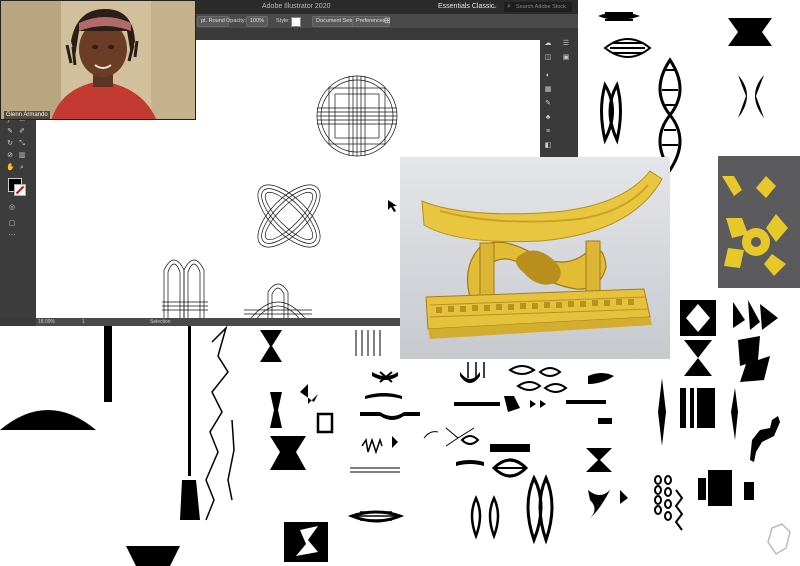 This screenshot has width=800, height=566. What do you see at coordinates (548, 90) in the screenshot?
I see `swatches-icon: ▦` at bounding box center [548, 90].